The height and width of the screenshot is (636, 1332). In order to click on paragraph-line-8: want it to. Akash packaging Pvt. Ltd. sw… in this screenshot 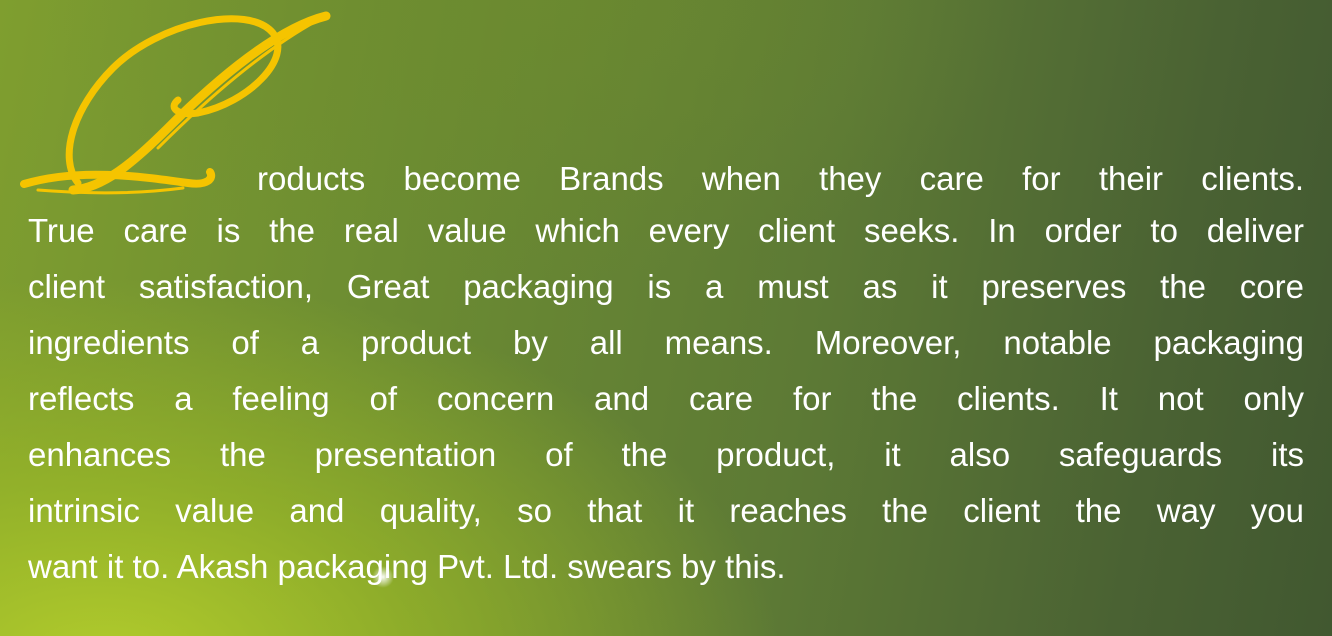, I will do `click(407, 566)`.